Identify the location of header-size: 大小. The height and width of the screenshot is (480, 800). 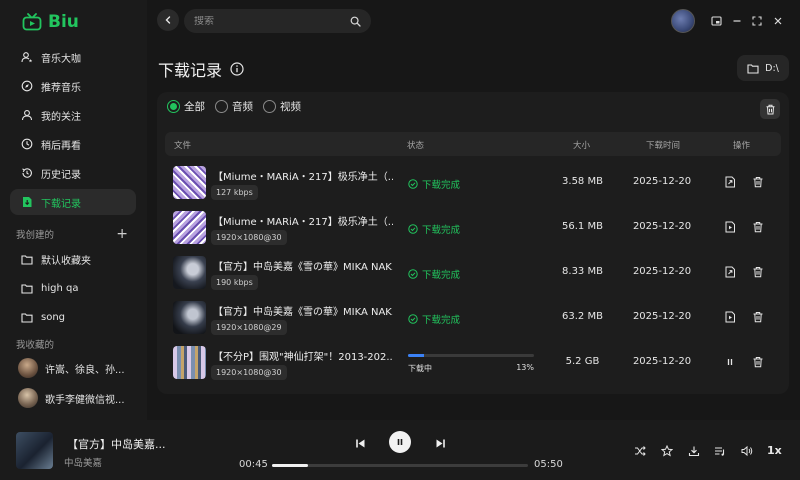
(582, 146).